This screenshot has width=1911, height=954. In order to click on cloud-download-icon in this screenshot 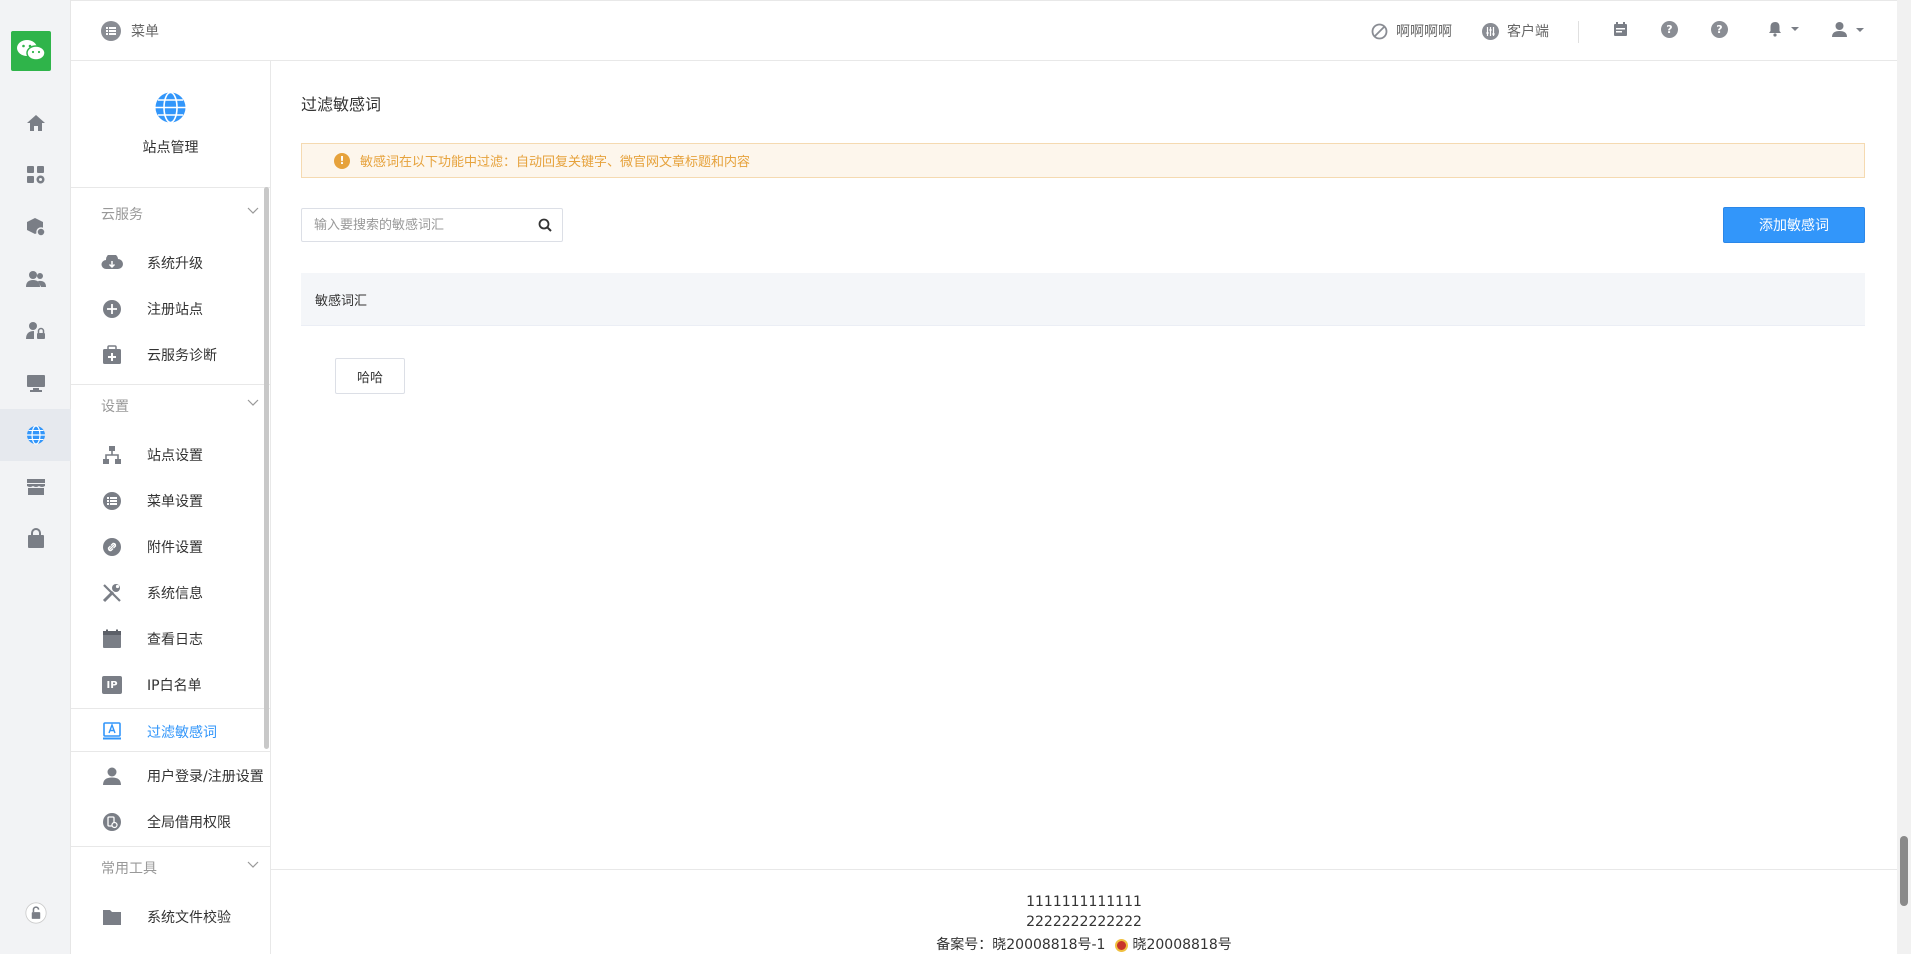, I will do `click(112, 263)`.